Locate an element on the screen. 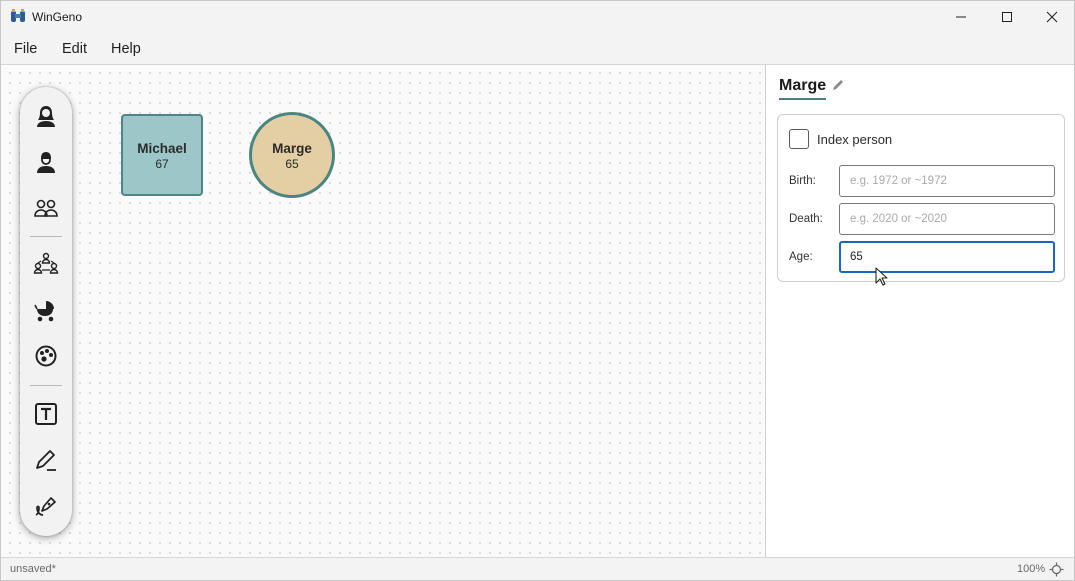 The height and width of the screenshot is (581, 1075). save-status: unsaved* is located at coordinates (33, 569).